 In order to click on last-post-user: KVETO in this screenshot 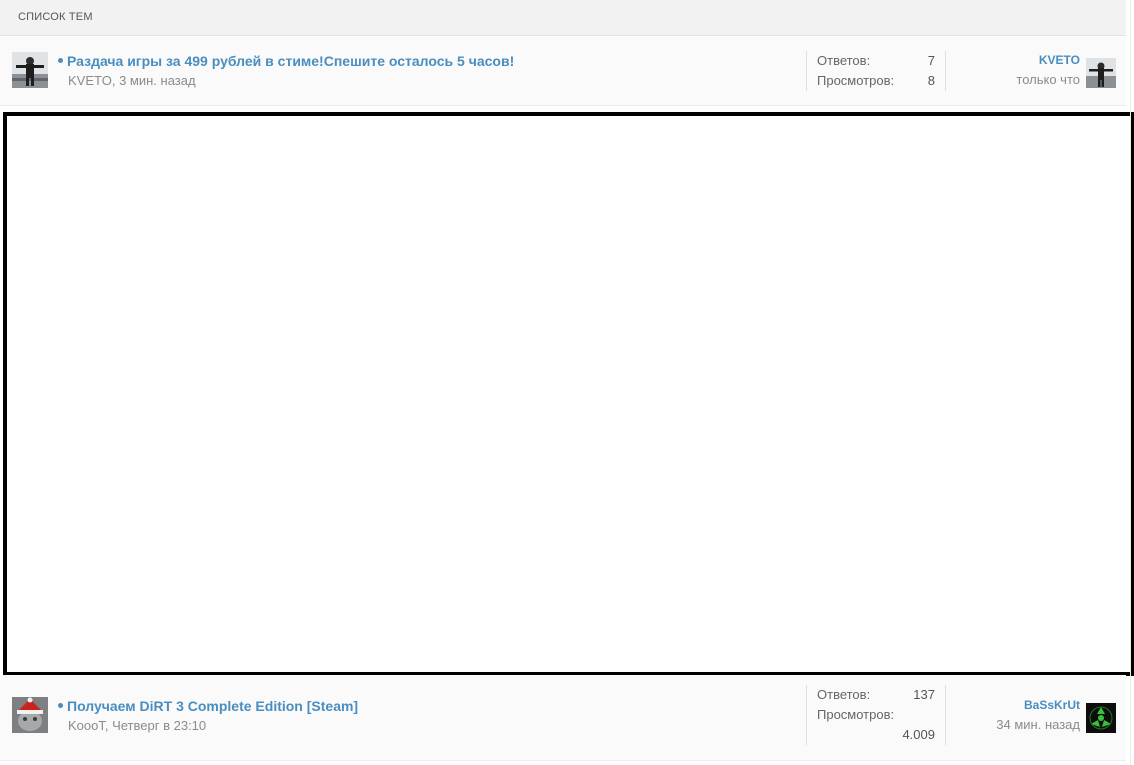, I will do `click(1048, 60)`.